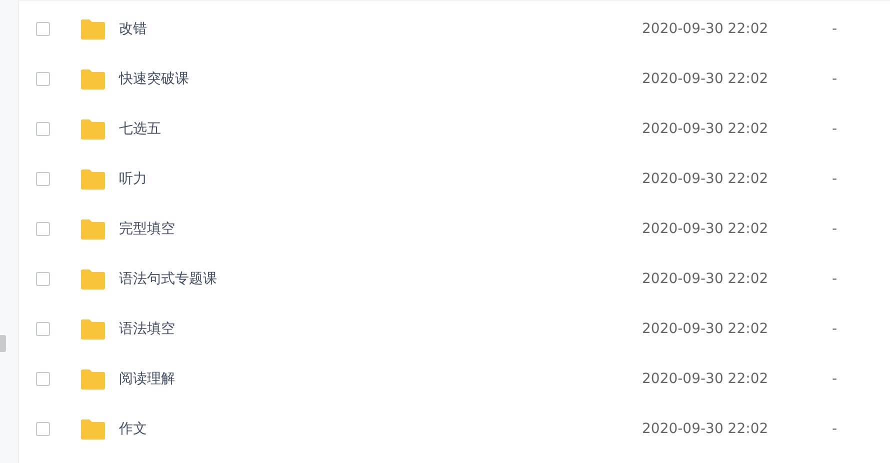 Image resolution: width=890 pixels, height=463 pixels. I want to click on folder-name: 作文, so click(344, 429).